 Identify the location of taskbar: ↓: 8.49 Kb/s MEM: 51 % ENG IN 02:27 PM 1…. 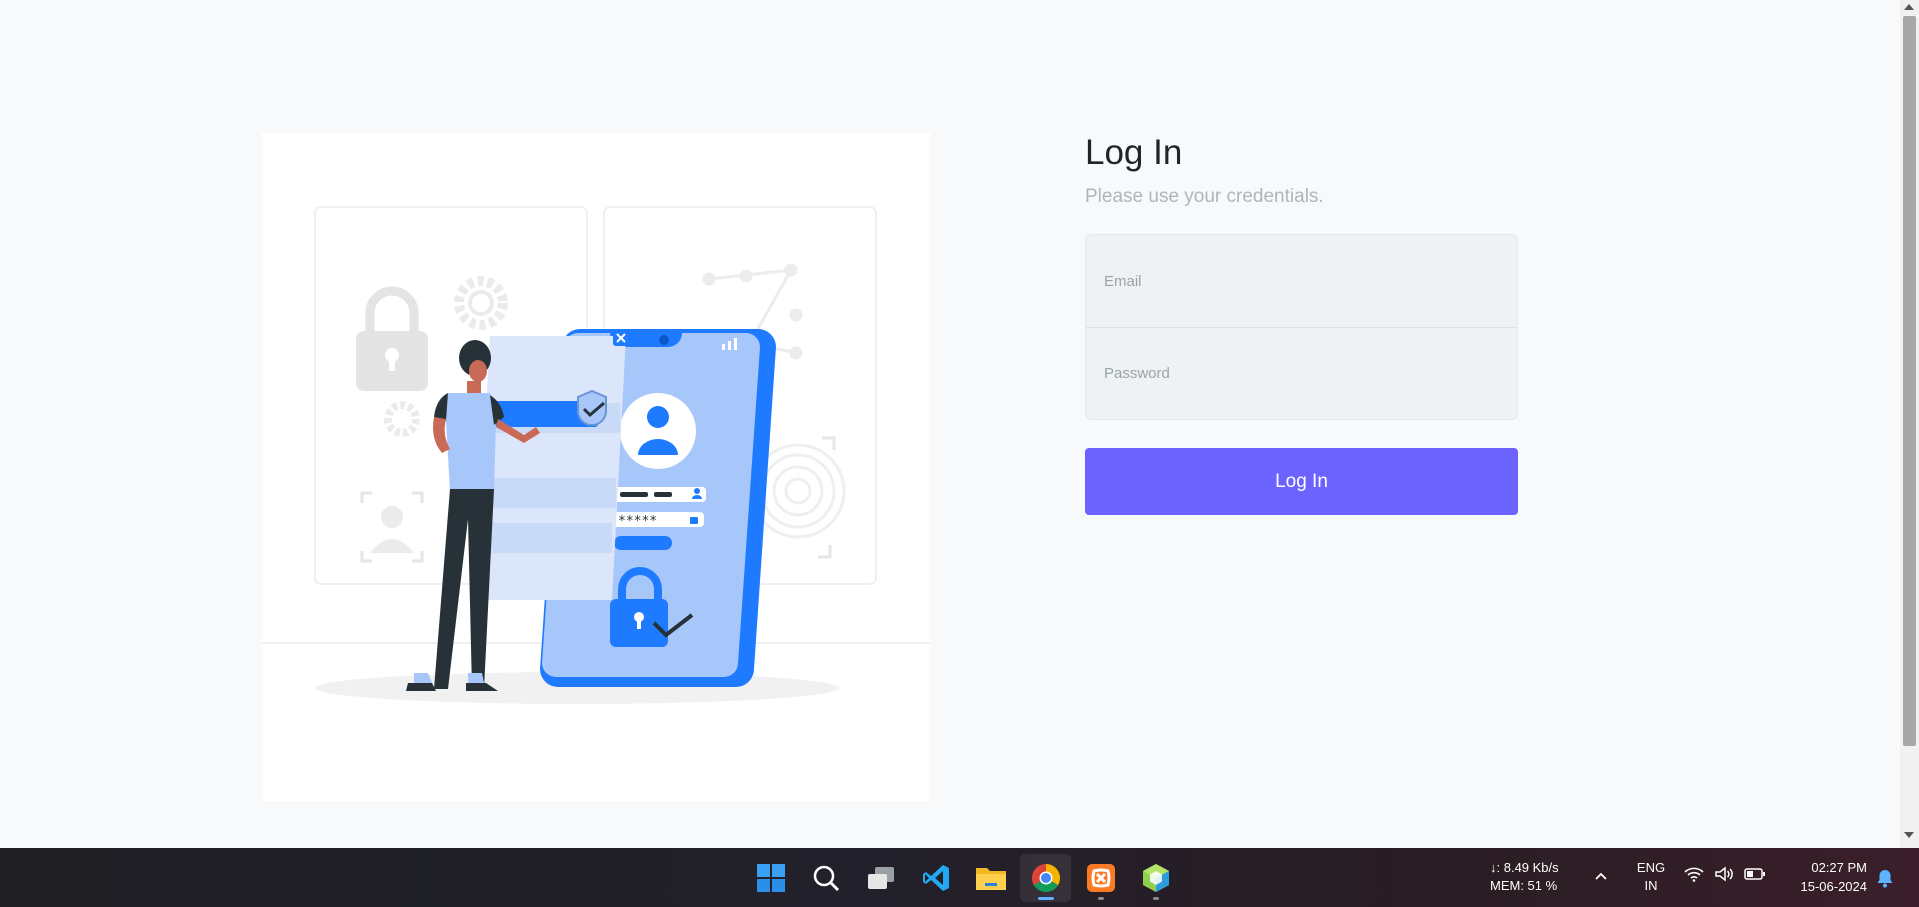
(959, 877).